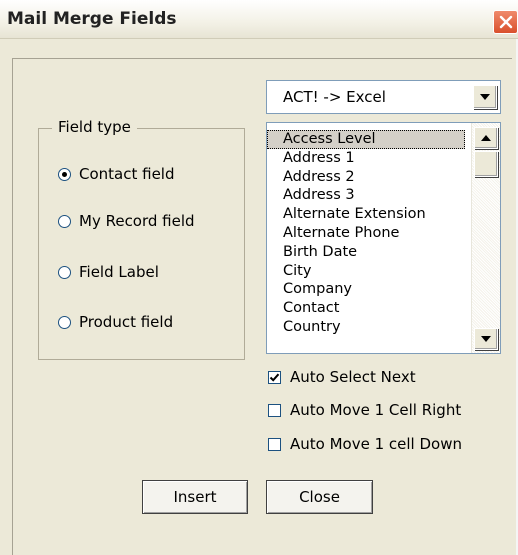 This screenshot has height=555, width=518. I want to click on chevron-up-icon, so click(486, 138).